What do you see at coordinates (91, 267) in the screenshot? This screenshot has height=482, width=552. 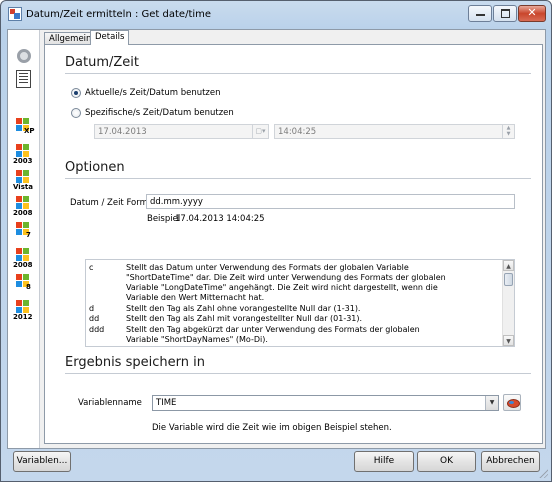 I see `format-code: c` at bounding box center [91, 267].